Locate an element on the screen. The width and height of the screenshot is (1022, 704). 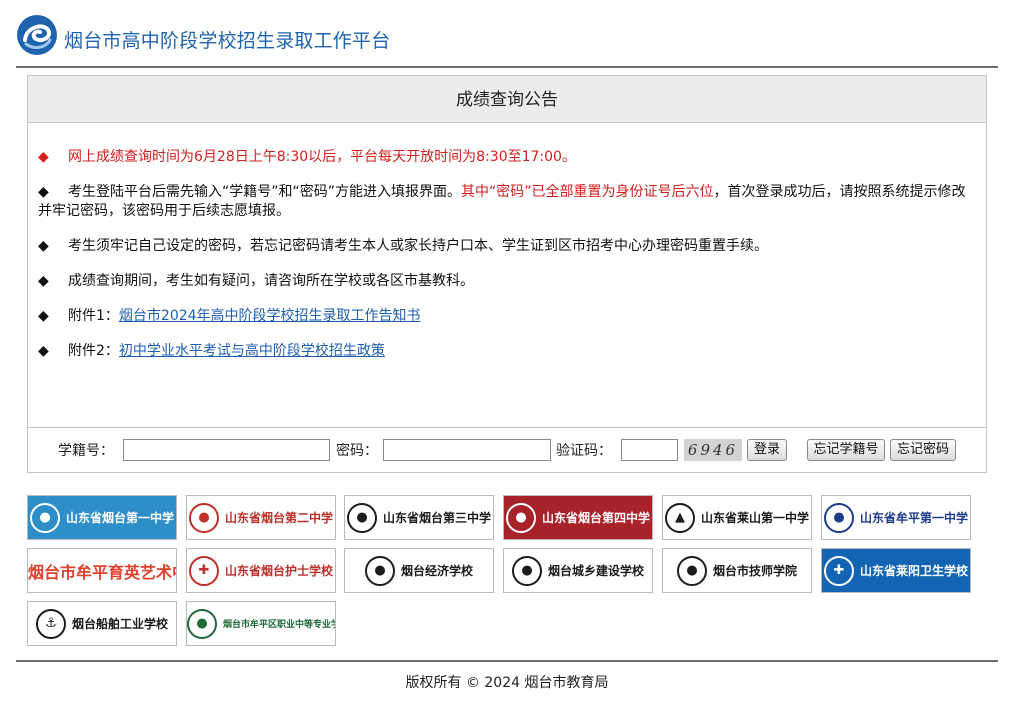
password-label: 密码： is located at coordinates (357, 451).